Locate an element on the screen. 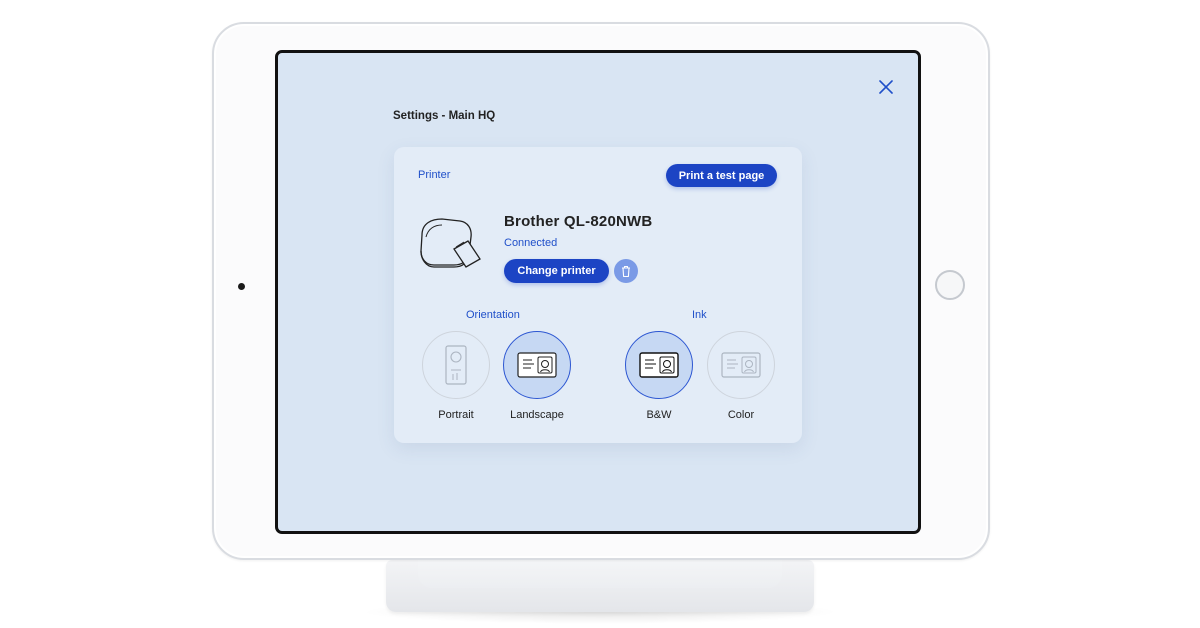 This screenshot has height=628, width=1200. portrait-badge-icon is located at coordinates (456, 365).